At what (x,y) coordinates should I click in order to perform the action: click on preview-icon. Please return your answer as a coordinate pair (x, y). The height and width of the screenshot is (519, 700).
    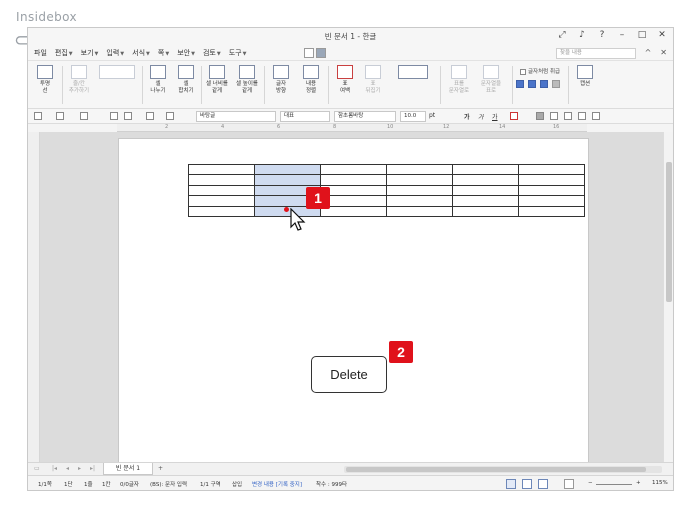
    Looking at the image, I should click on (128, 116).